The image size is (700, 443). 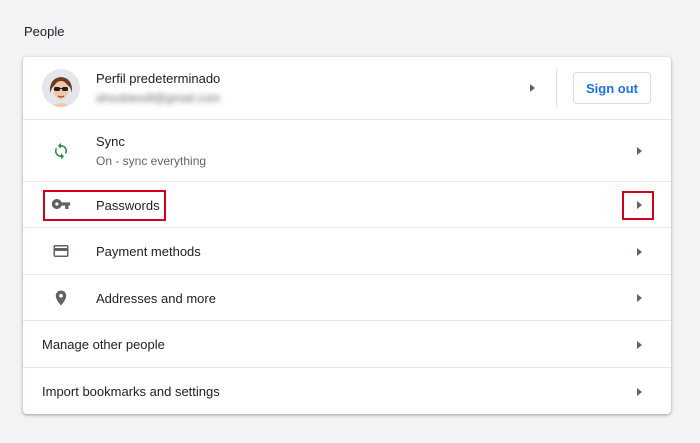 I want to click on profile-arrow-icon, so click(x=532, y=88).